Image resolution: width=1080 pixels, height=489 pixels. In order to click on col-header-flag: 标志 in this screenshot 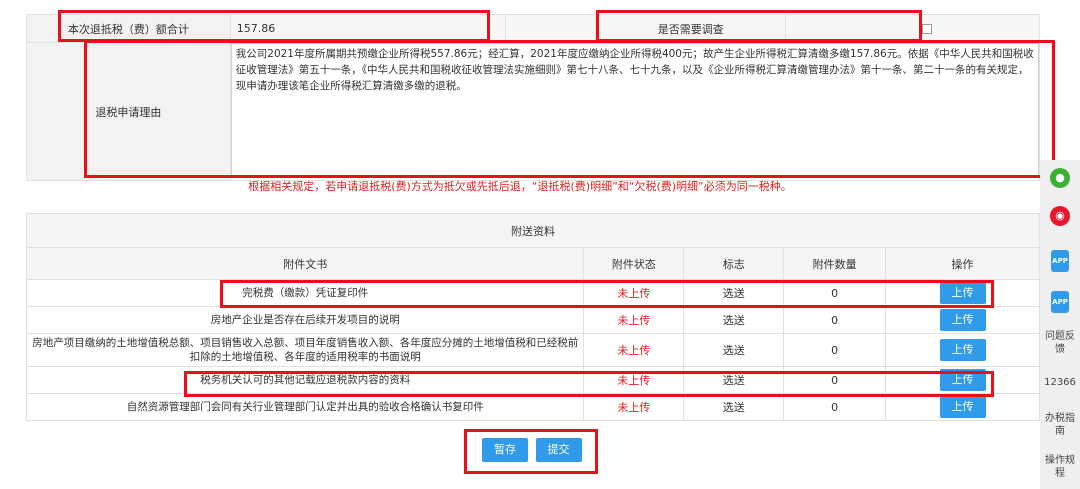, I will do `click(734, 263)`.